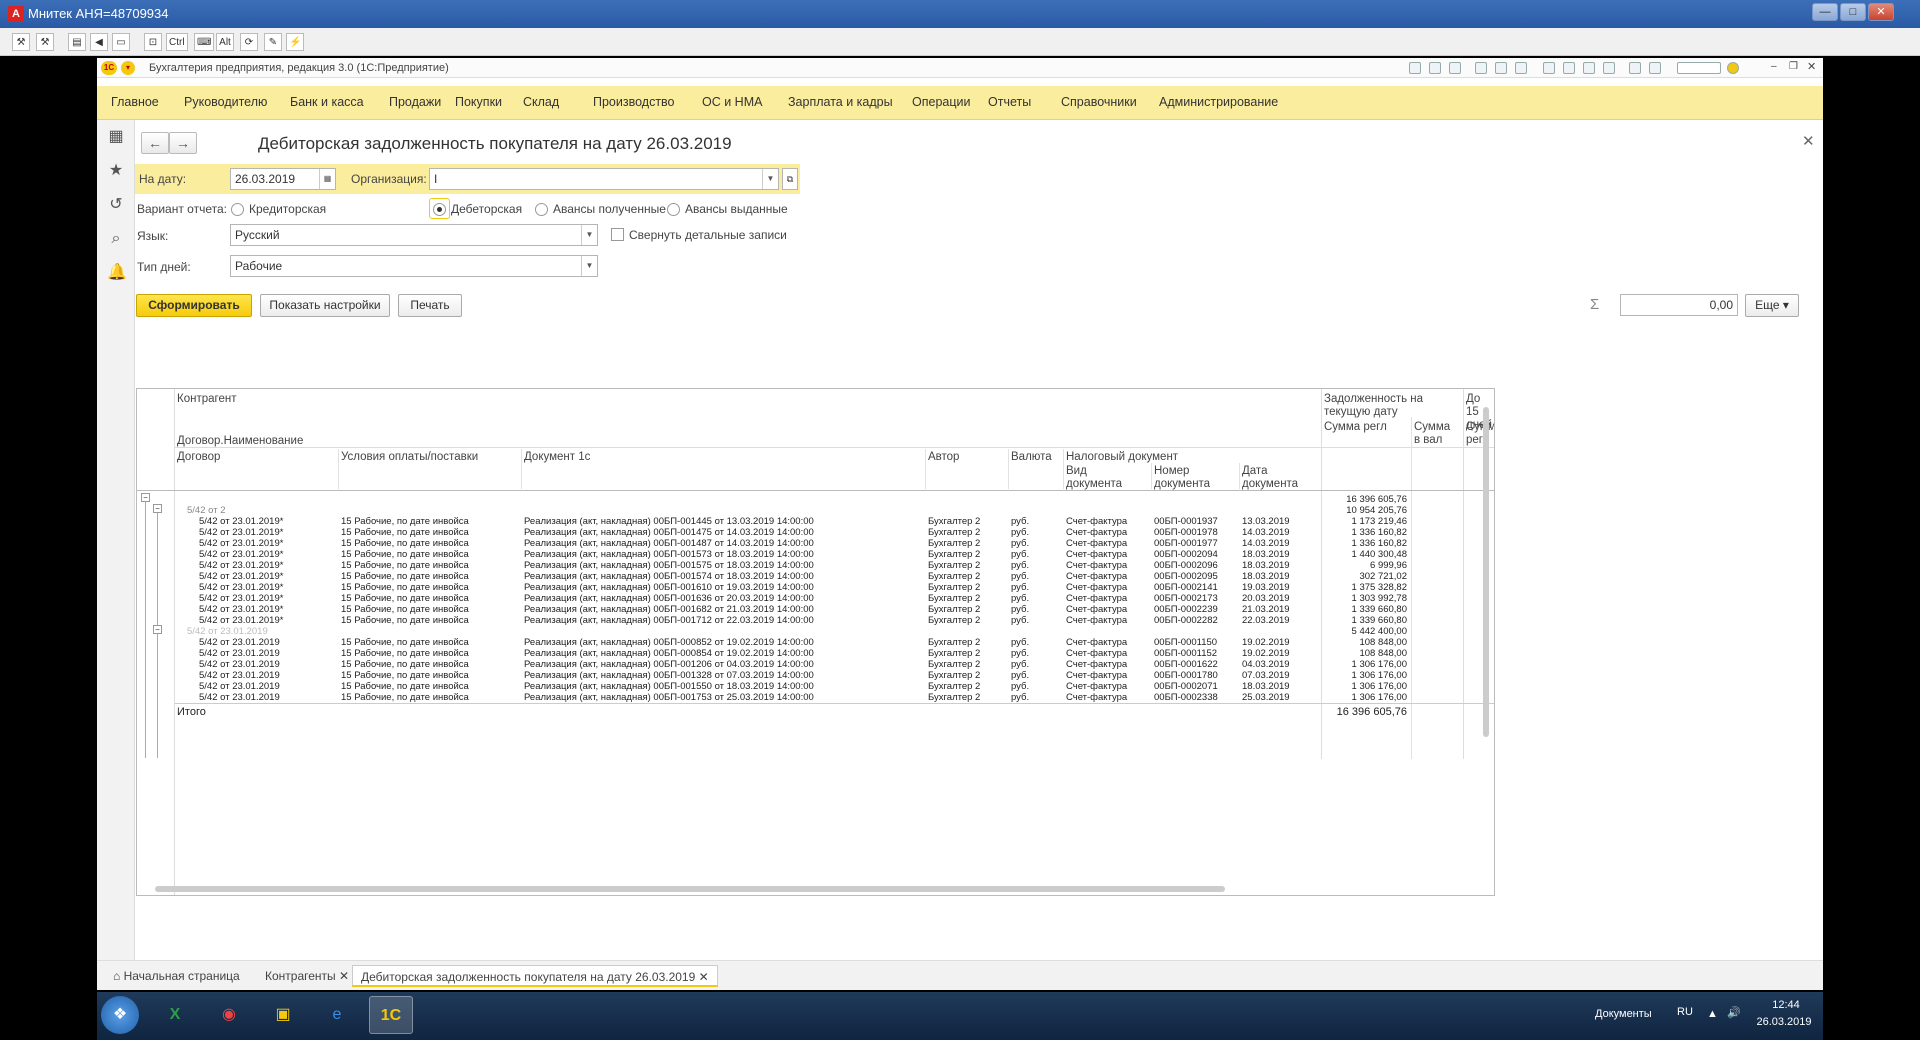  What do you see at coordinates (249, 42) in the screenshot?
I see `toolbar-refresh-icon: ⟳` at bounding box center [249, 42].